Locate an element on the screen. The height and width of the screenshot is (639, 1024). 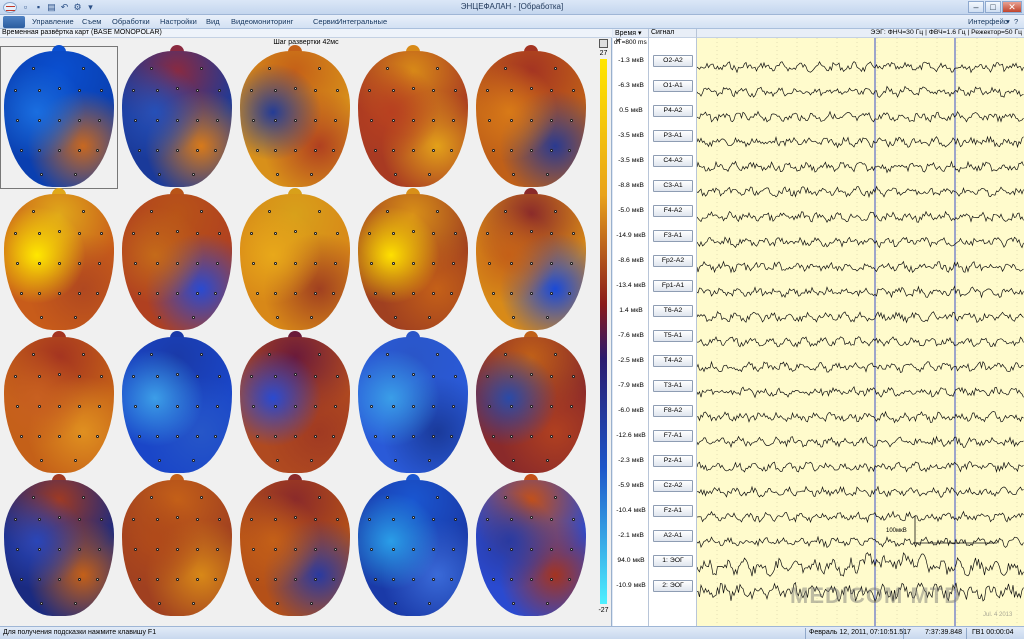
menu-item-processing: Обработки is located at coordinates (131, 21).